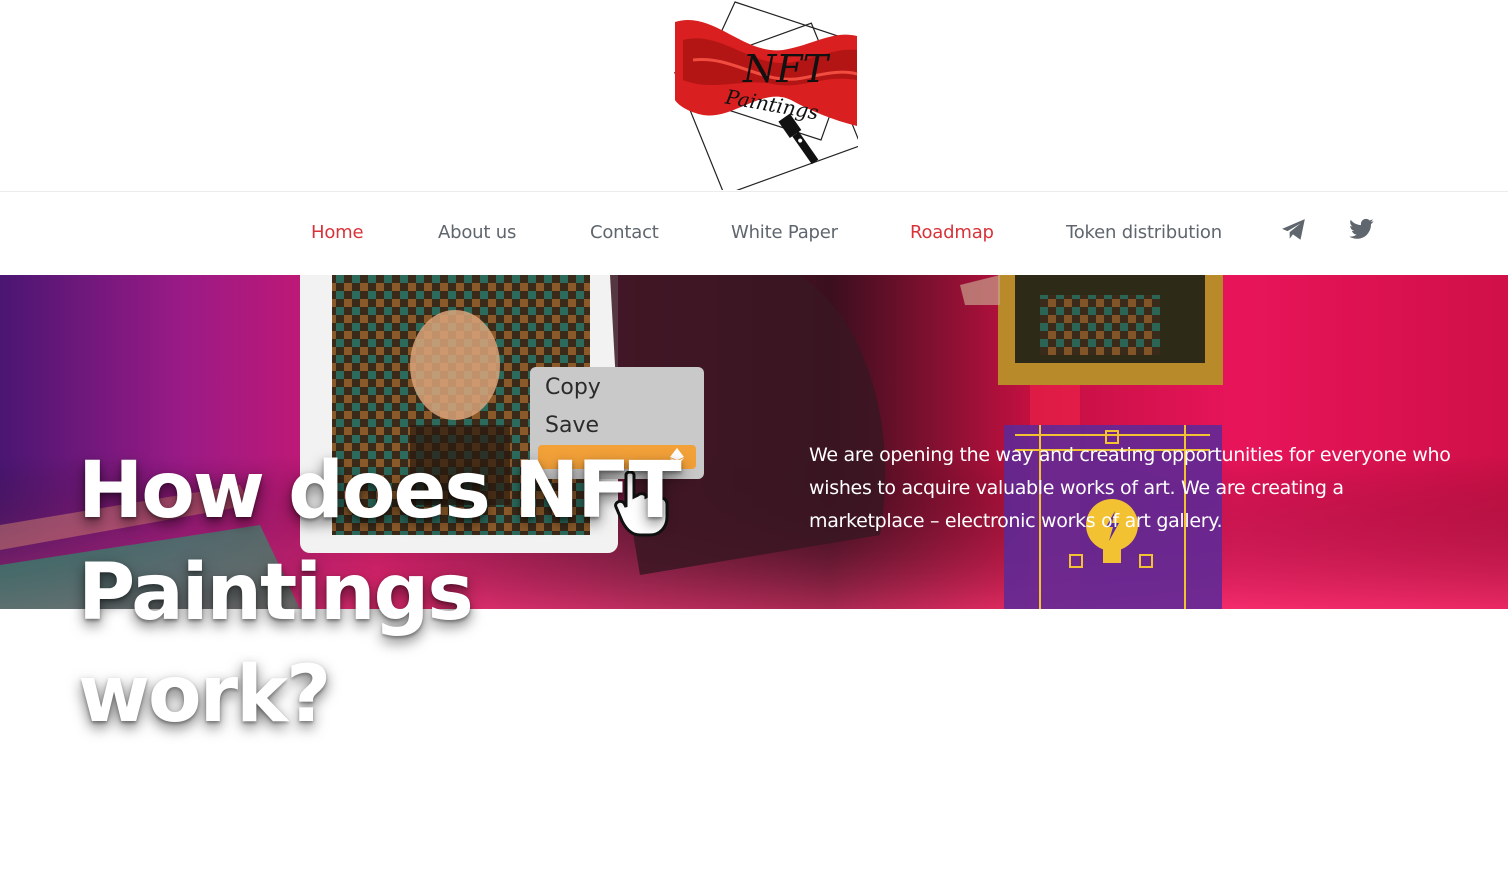  I want to click on nav-about-us: About us, so click(477, 232).